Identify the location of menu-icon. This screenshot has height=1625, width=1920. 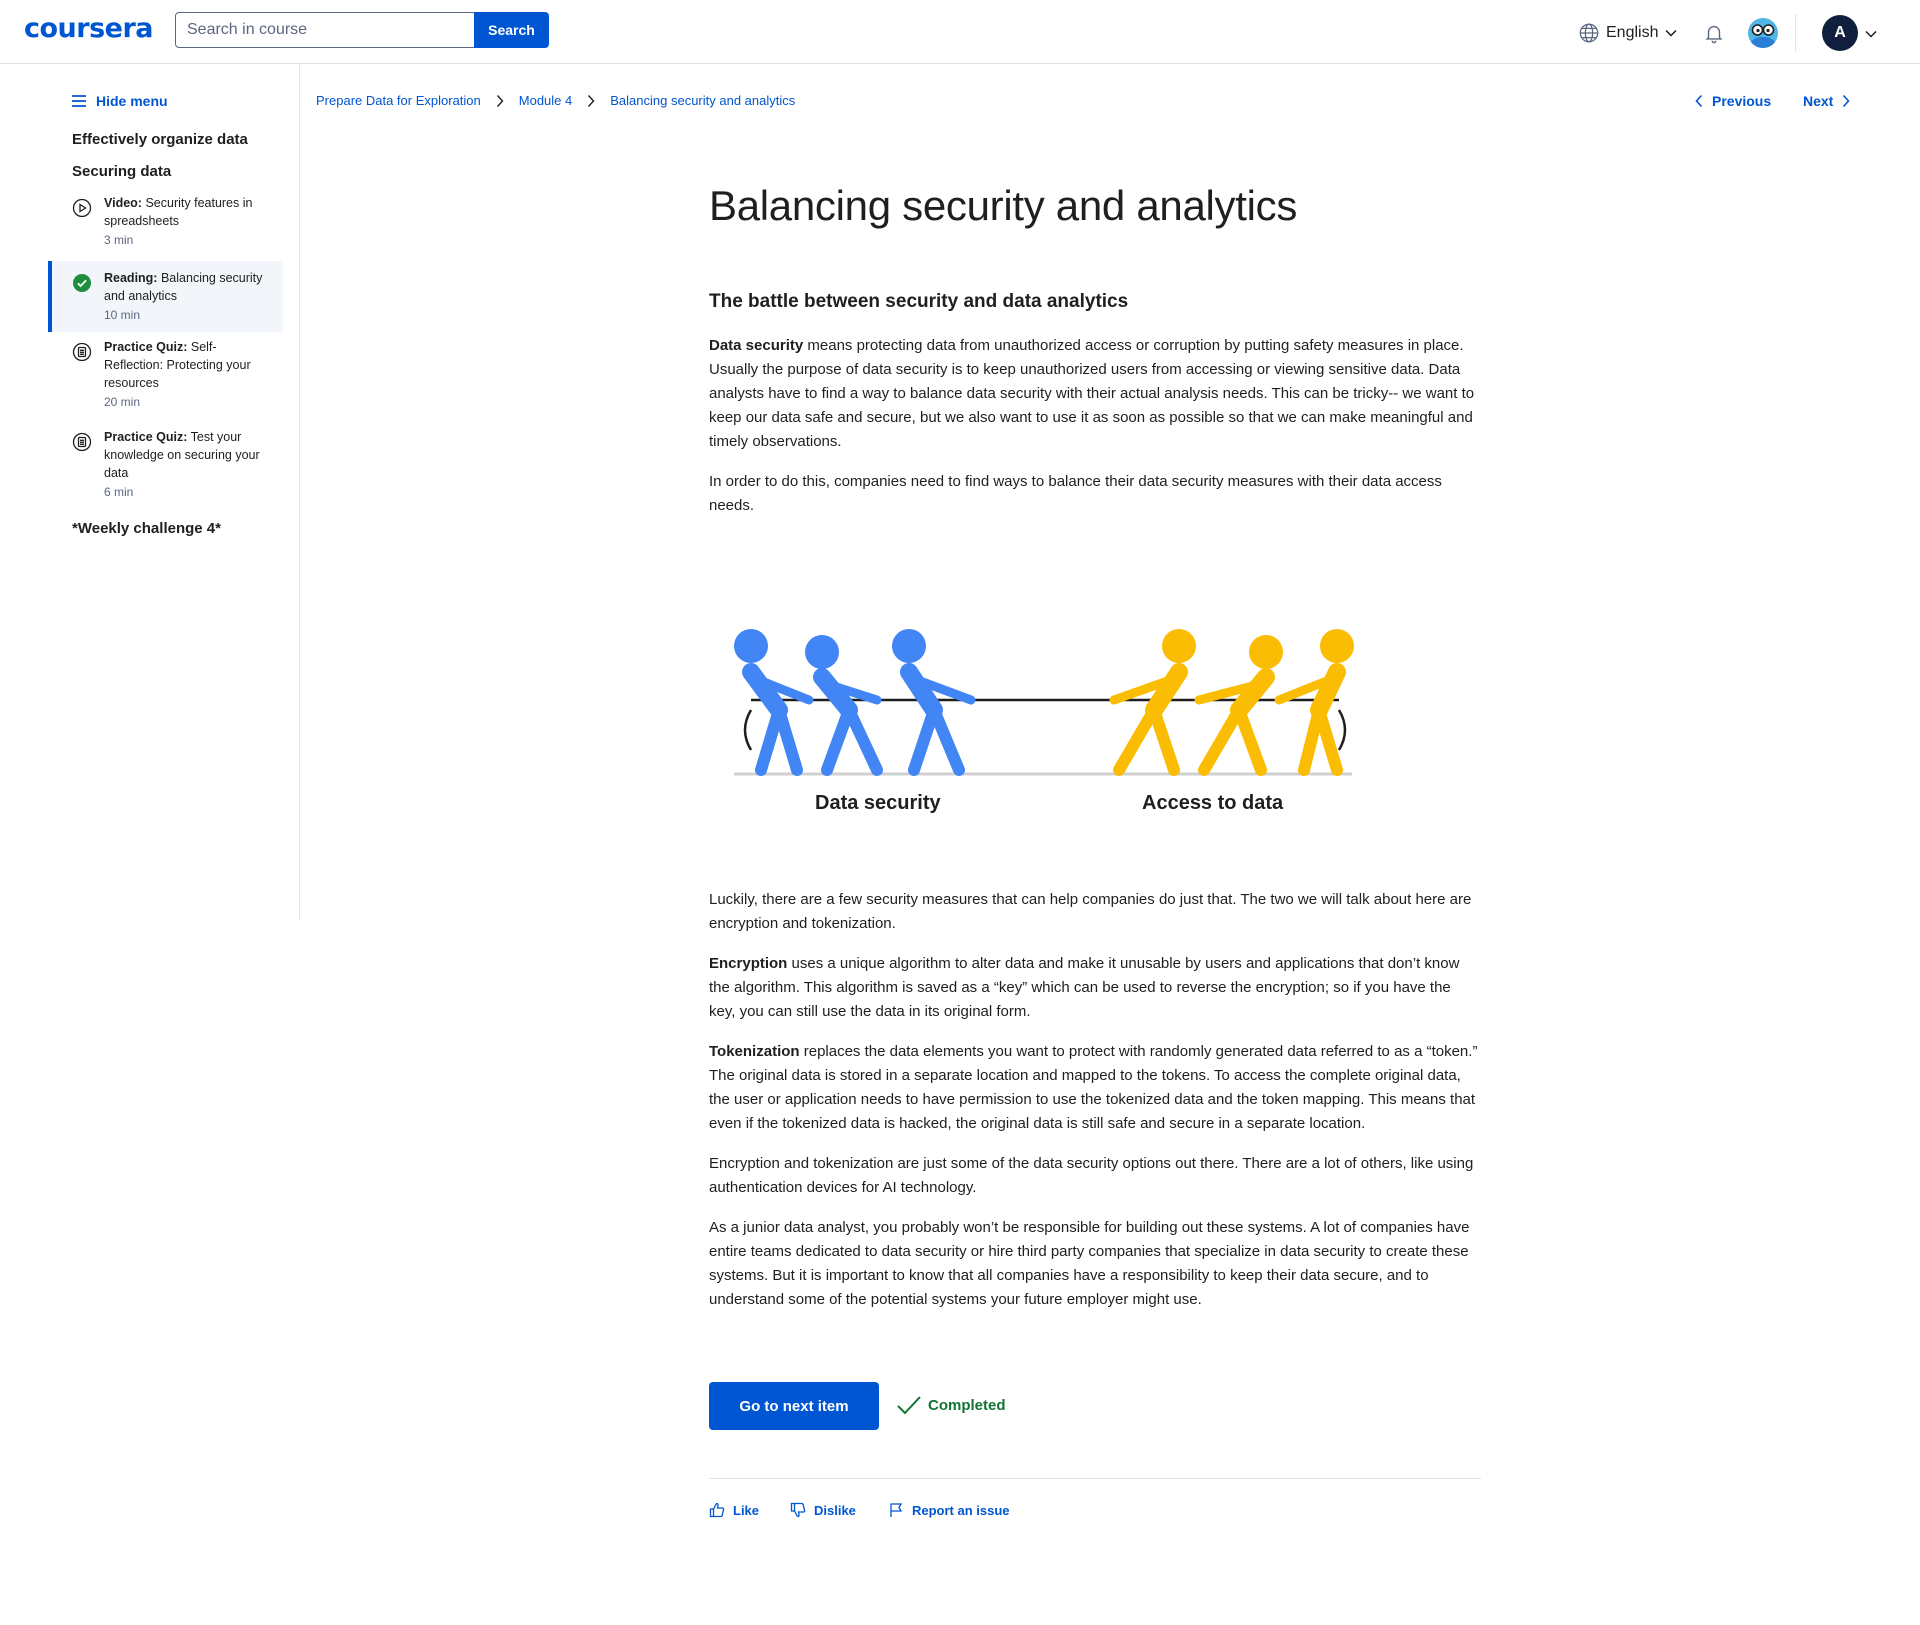
(79, 101).